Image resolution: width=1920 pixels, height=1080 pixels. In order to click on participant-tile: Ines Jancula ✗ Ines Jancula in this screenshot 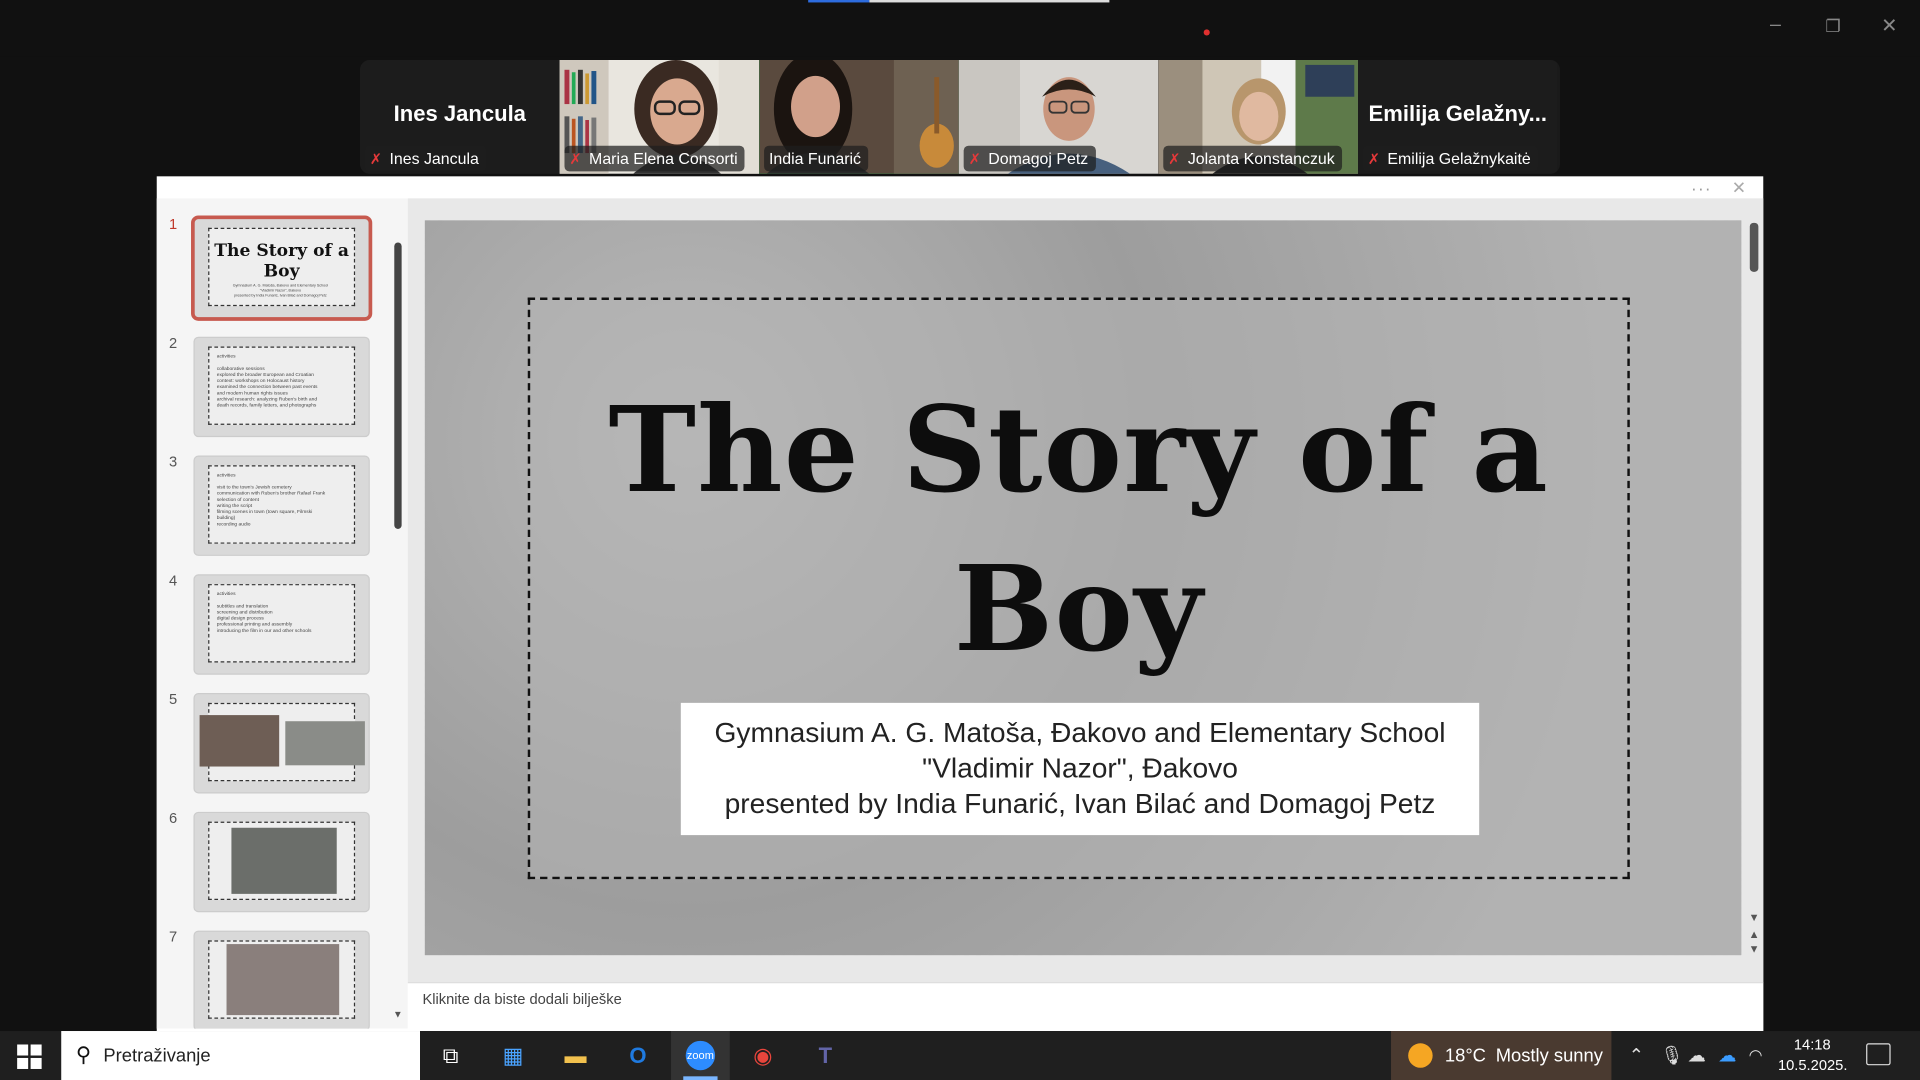, I will do `click(460, 117)`.